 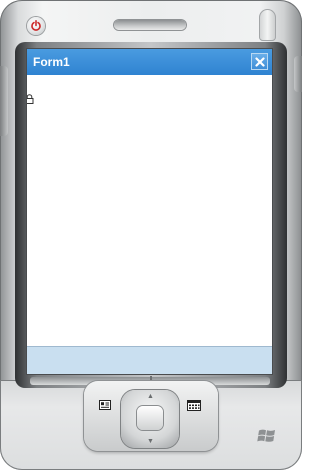 I want to click on power-icon, so click(x=36, y=25).